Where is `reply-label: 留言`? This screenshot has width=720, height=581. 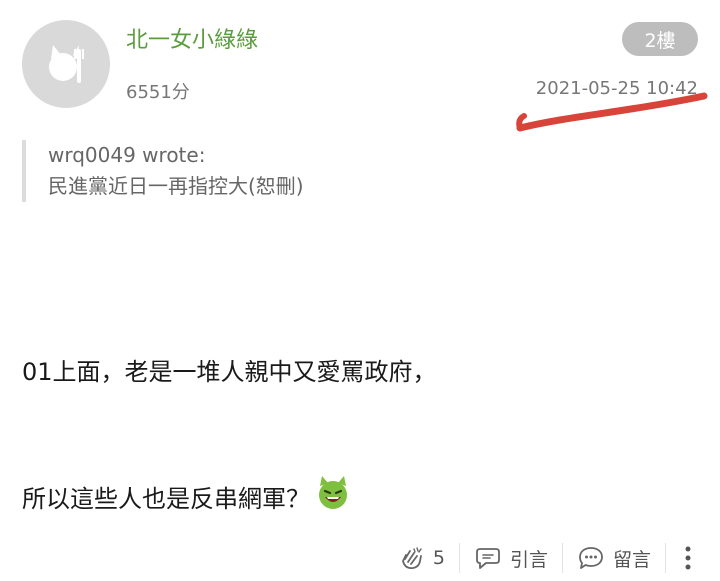
reply-label: 留言 is located at coordinates (631, 559).